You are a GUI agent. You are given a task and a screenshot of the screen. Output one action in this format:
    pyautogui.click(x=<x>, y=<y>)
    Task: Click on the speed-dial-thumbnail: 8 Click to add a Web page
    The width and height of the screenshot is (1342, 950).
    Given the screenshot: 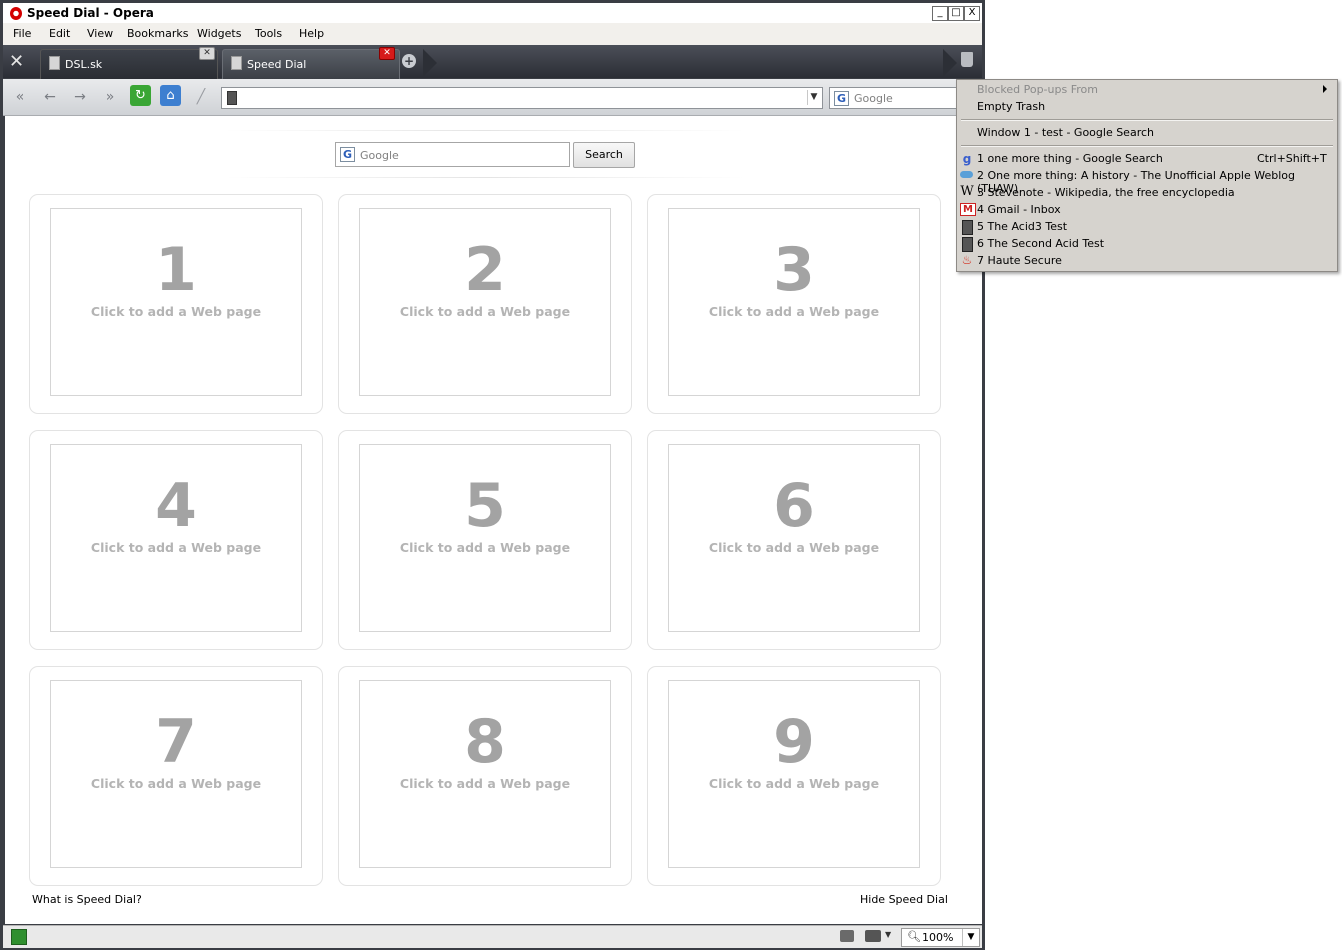 What is the action you would take?
    pyautogui.click(x=485, y=774)
    